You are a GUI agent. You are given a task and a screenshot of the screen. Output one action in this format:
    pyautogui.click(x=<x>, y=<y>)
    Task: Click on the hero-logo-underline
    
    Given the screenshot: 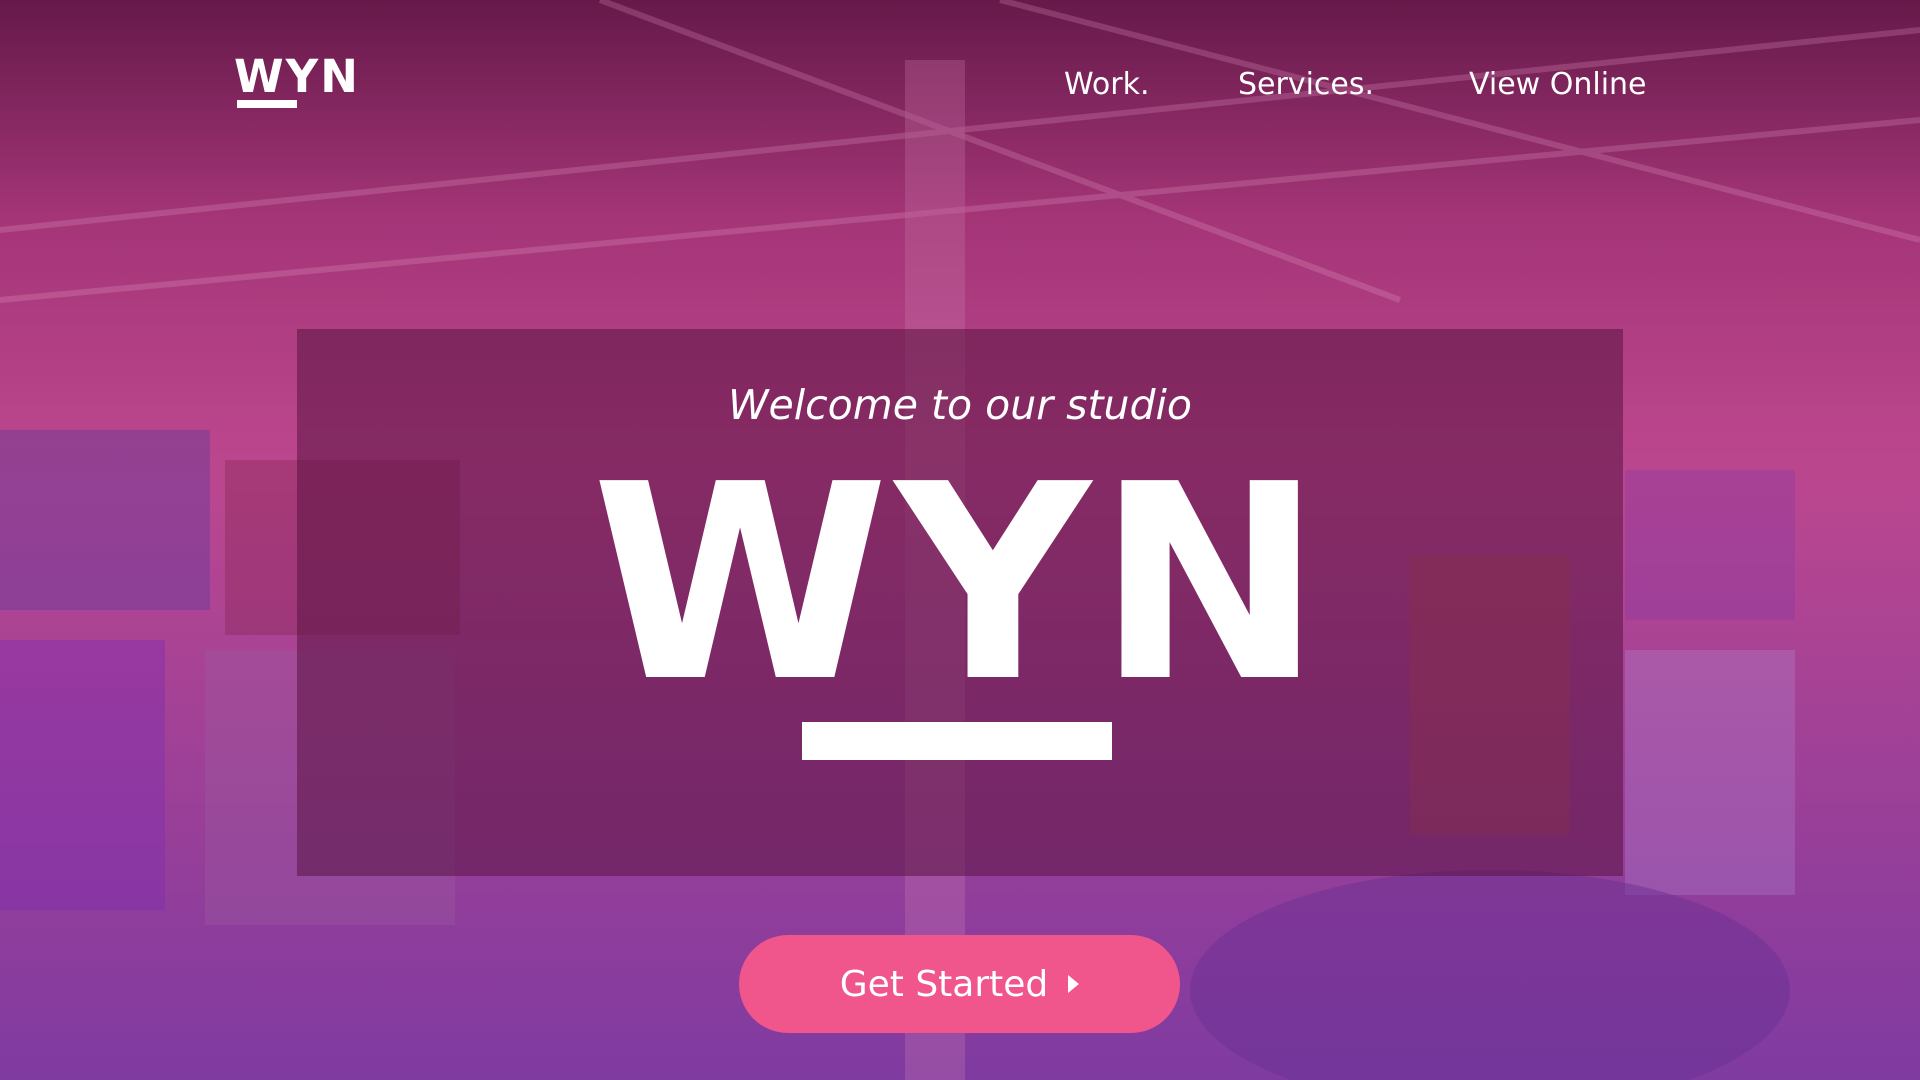 What is the action you would take?
    pyautogui.click(x=957, y=741)
    